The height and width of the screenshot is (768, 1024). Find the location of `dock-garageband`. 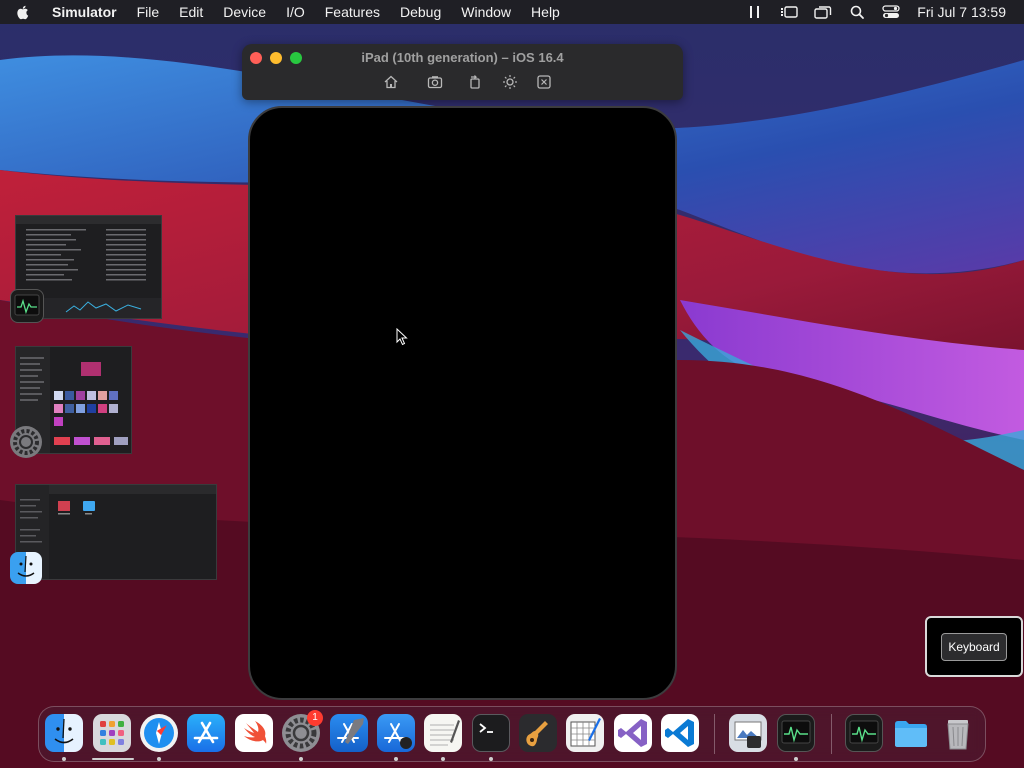

dock-garageband is located at coordinates (538, 733).